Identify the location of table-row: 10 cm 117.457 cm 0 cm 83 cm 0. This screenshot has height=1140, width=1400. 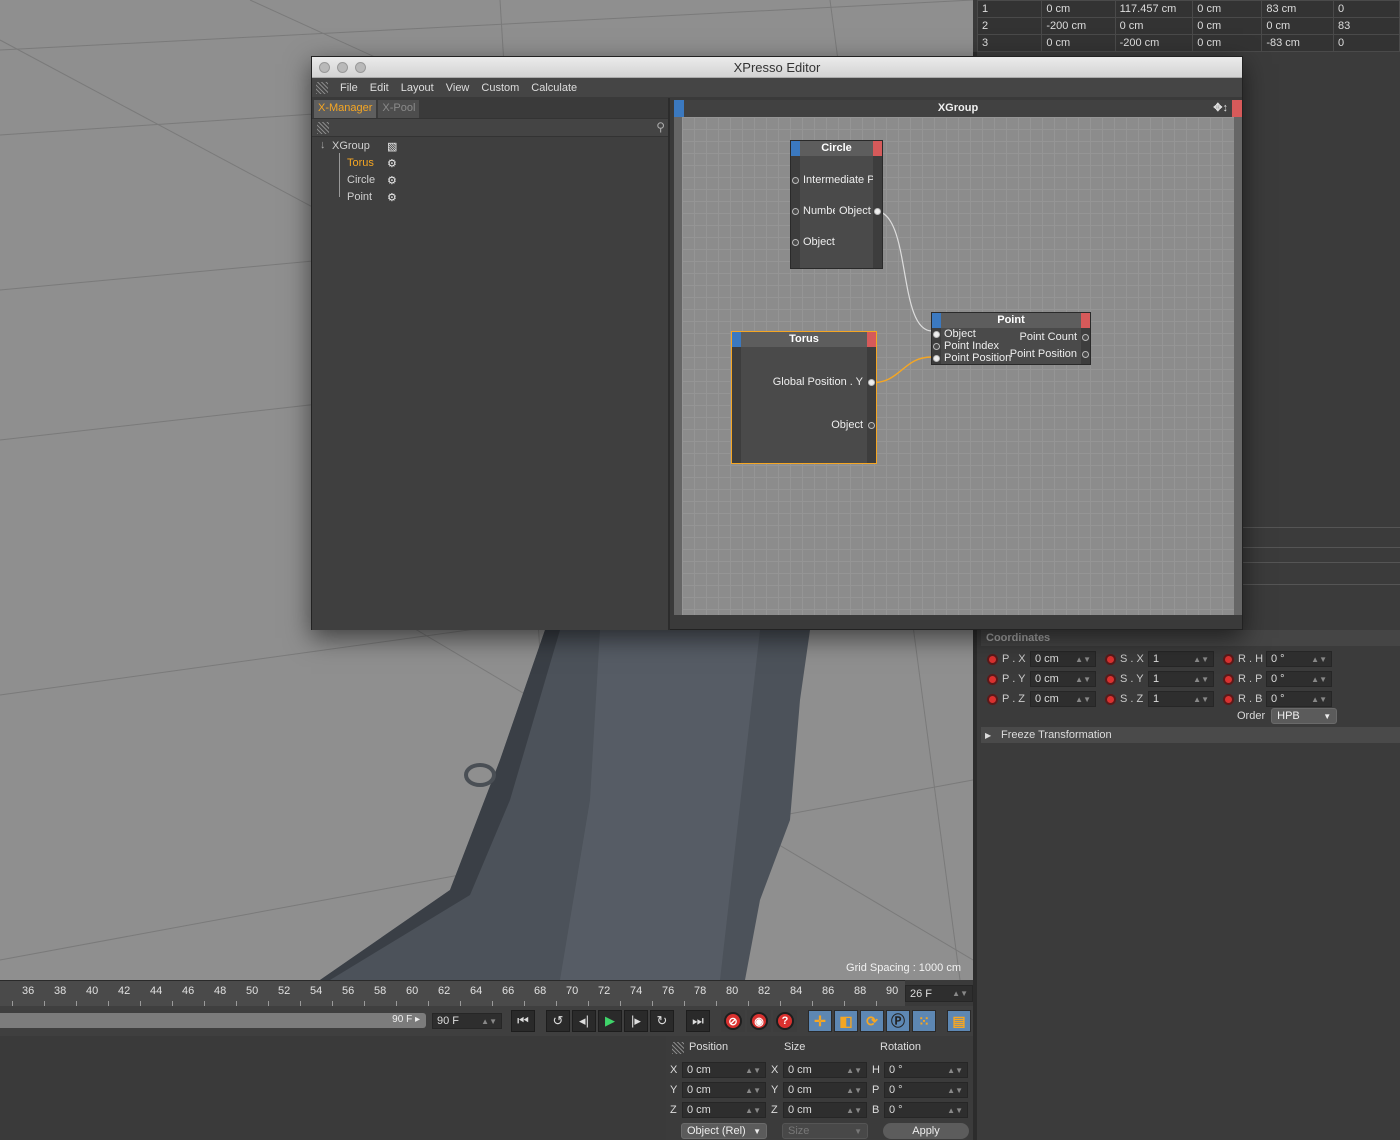
(1188, 9).